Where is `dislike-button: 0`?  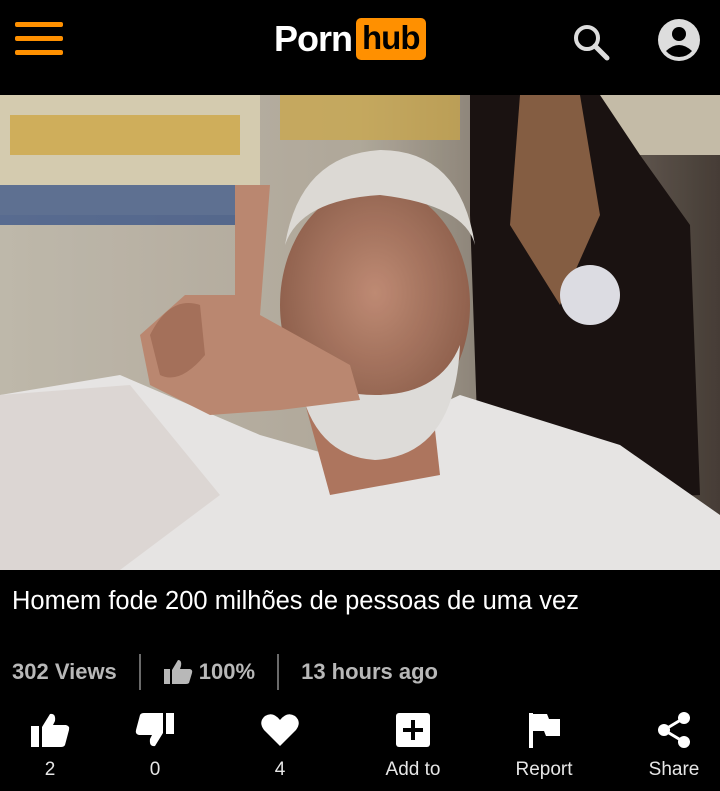 dislike-button: 0 is located at coordinates (155, 748).